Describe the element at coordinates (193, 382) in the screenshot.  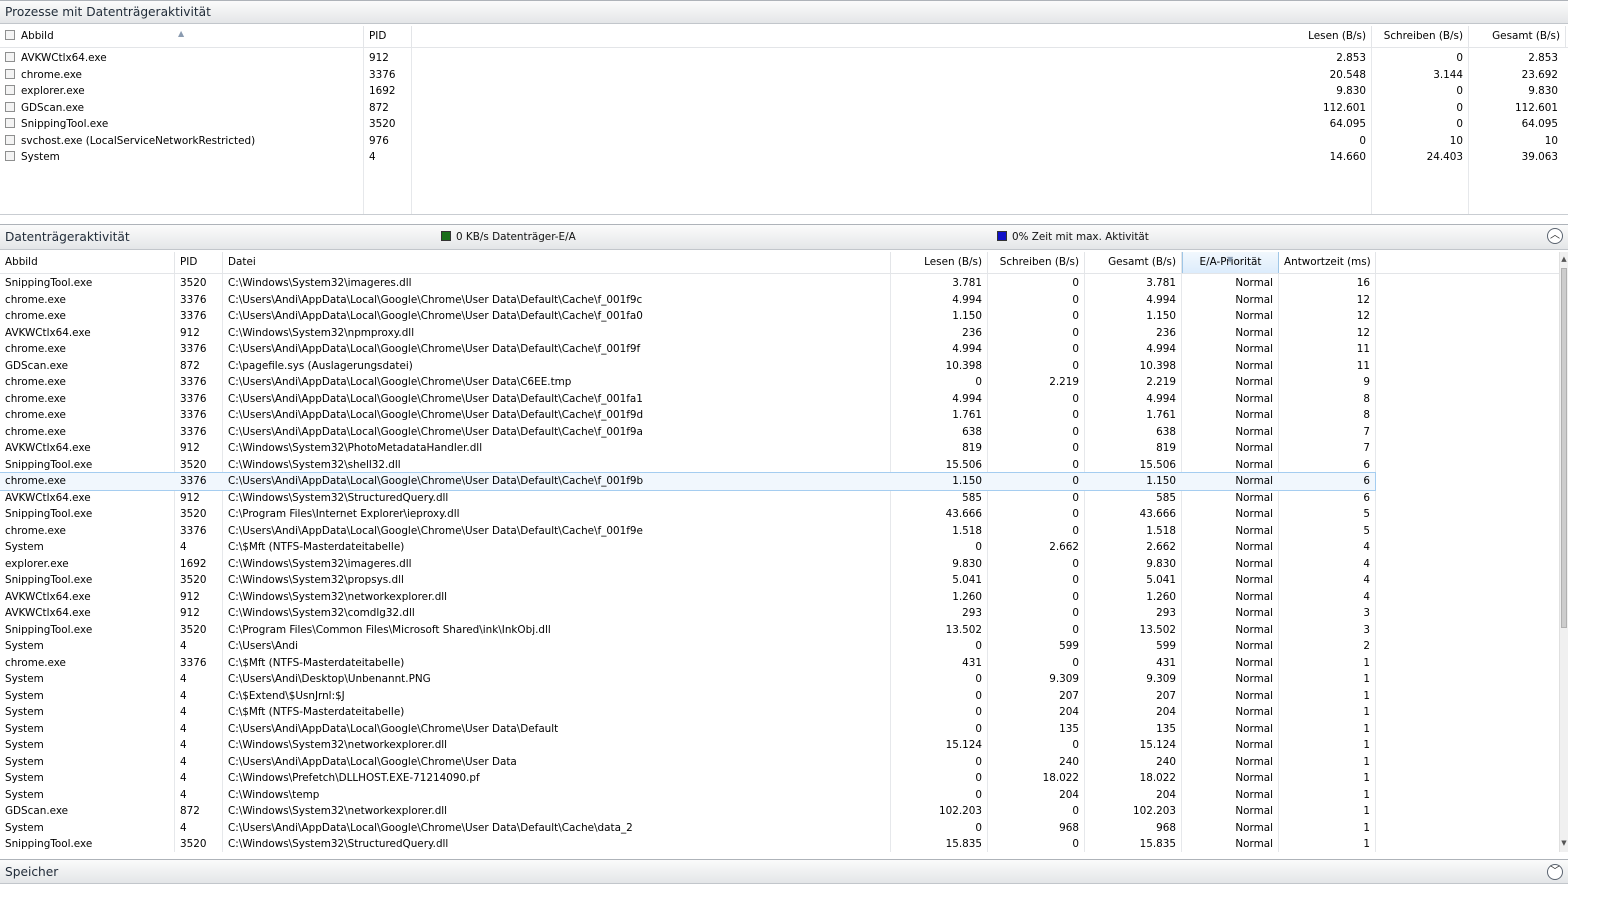
I see `cell-pid: 3376` at that location.